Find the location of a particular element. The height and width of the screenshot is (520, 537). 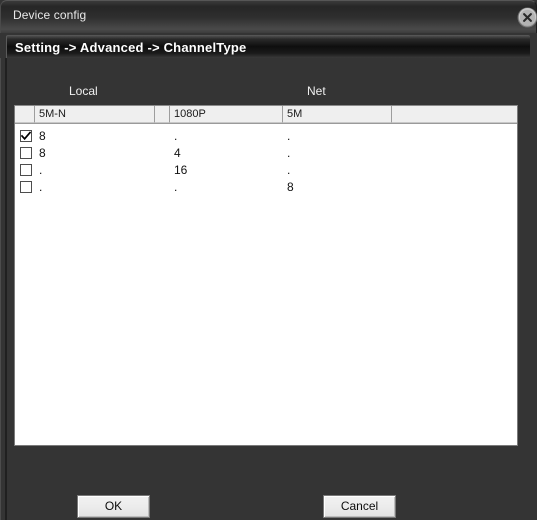

row-checkbox-checked is located at coordinates (26, 136).